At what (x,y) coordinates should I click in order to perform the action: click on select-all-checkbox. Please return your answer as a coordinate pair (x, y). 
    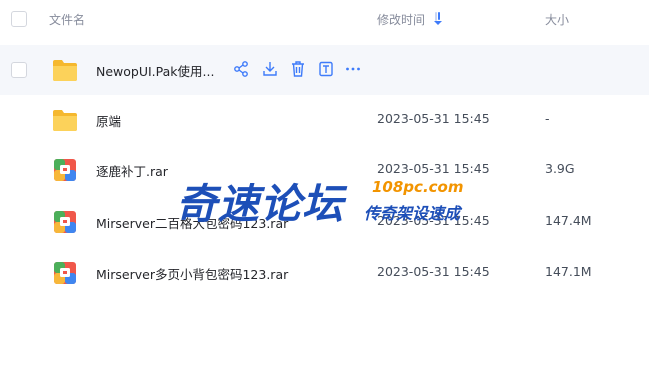
    Looking at the image, I should click on (19, 19).